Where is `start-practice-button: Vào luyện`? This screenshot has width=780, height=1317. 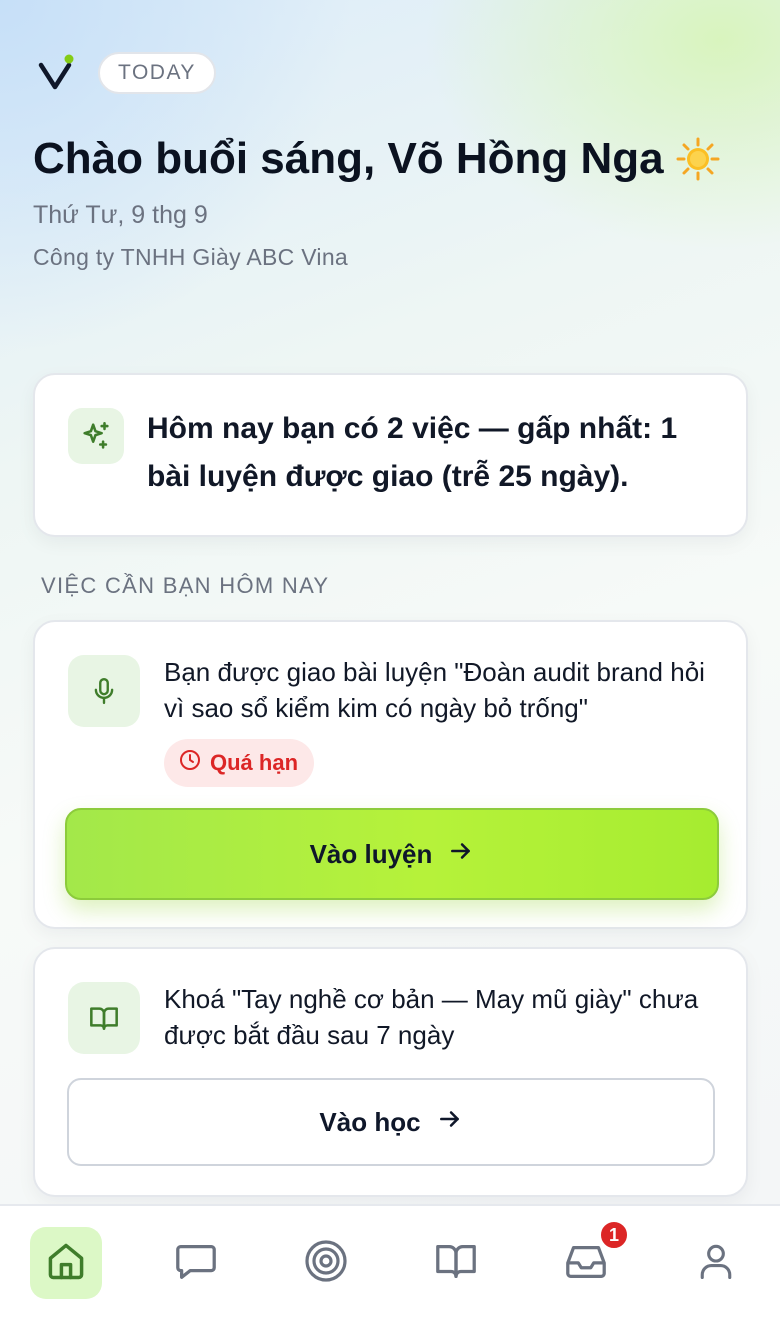
start-practice-button: Vào luyện is located at coordinates (392, 854).